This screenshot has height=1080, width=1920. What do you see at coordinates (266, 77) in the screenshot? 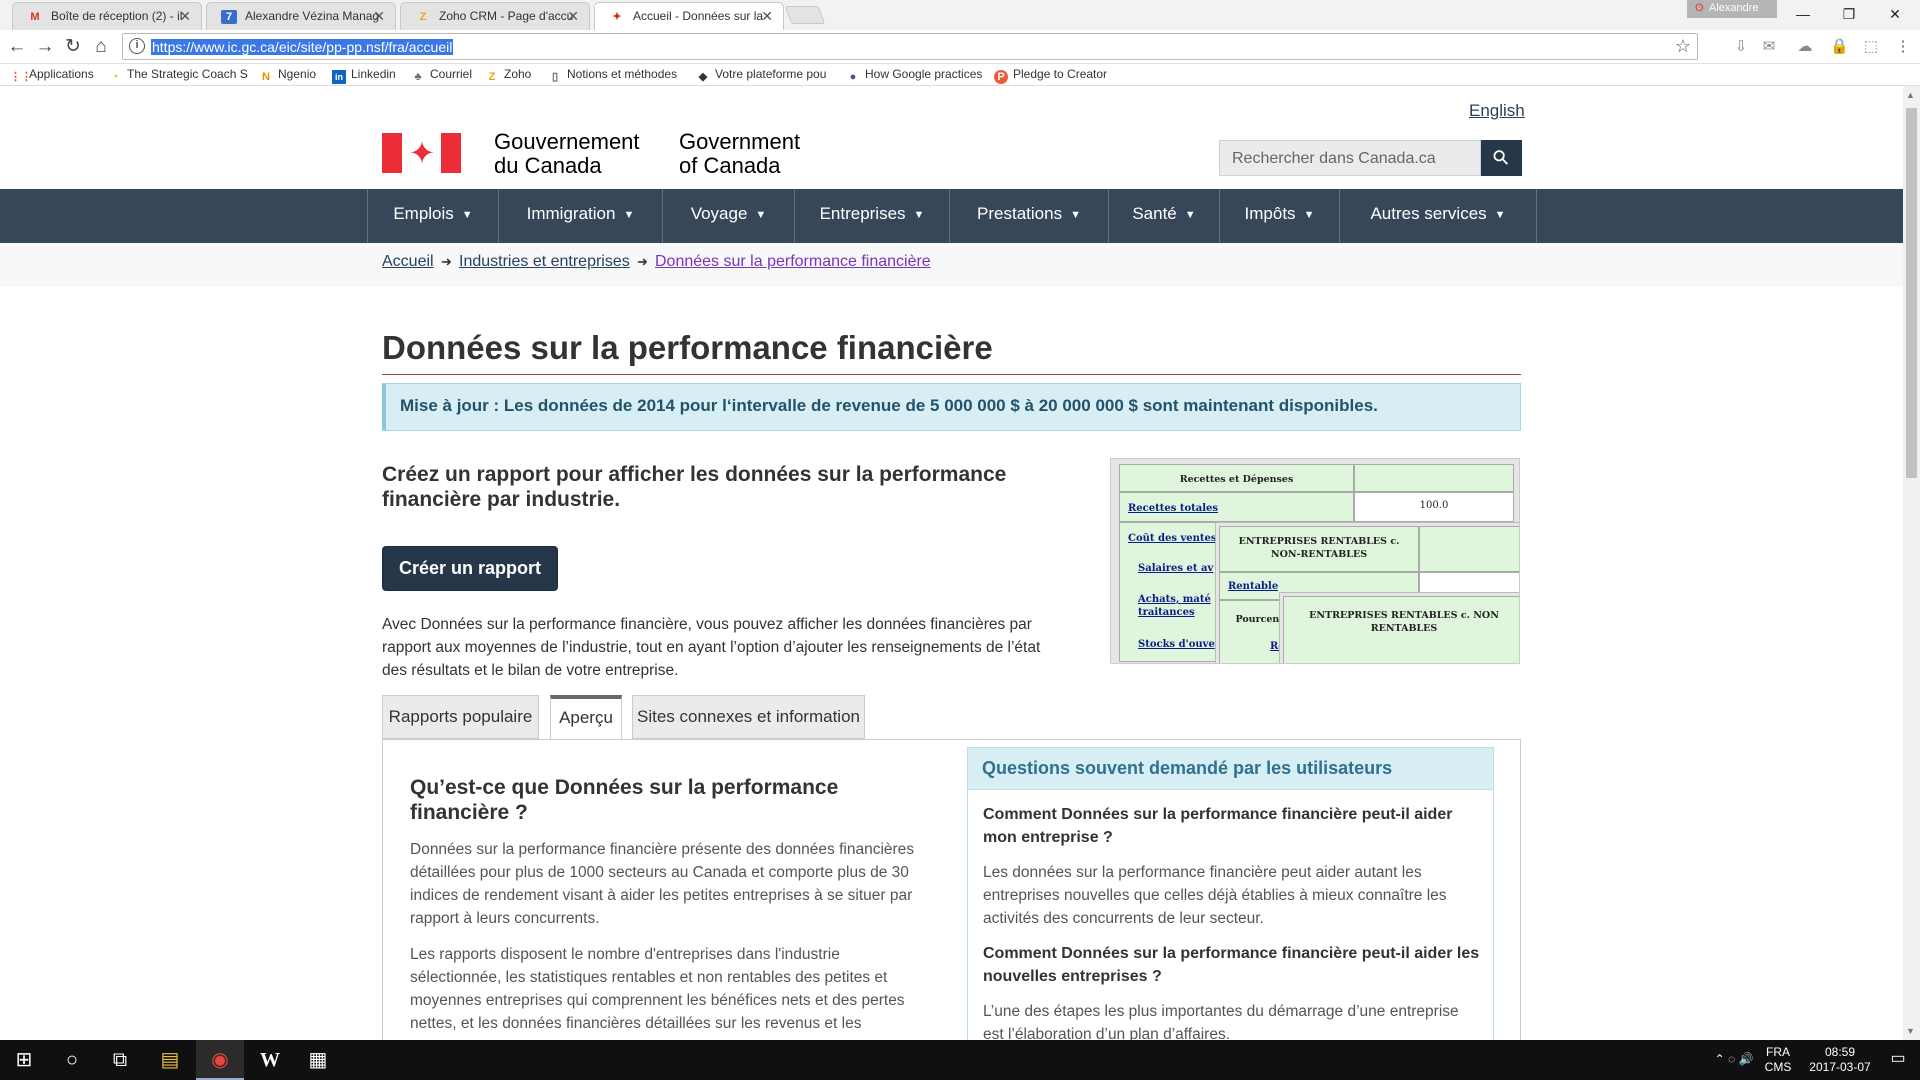
I see `ngenio-icon: N` at bounding box center [266, 77].